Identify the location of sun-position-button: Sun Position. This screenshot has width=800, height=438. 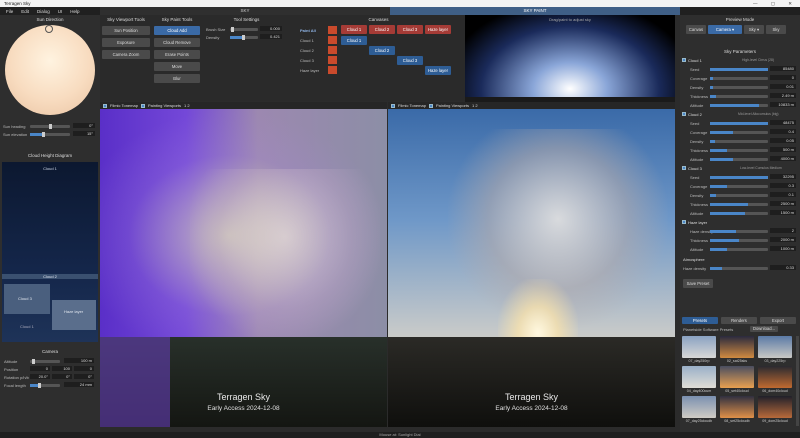
(126, 30).